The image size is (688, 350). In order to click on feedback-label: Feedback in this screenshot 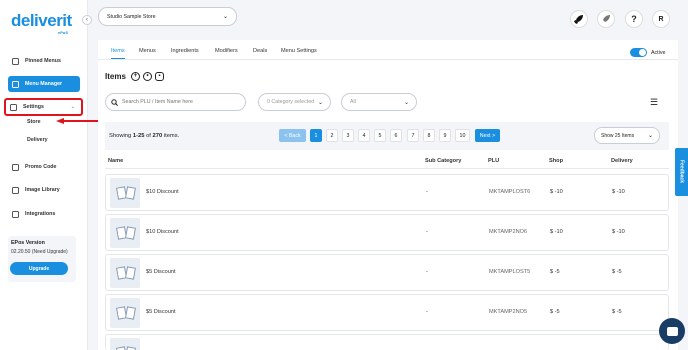, I will do `click(681, 172)`.